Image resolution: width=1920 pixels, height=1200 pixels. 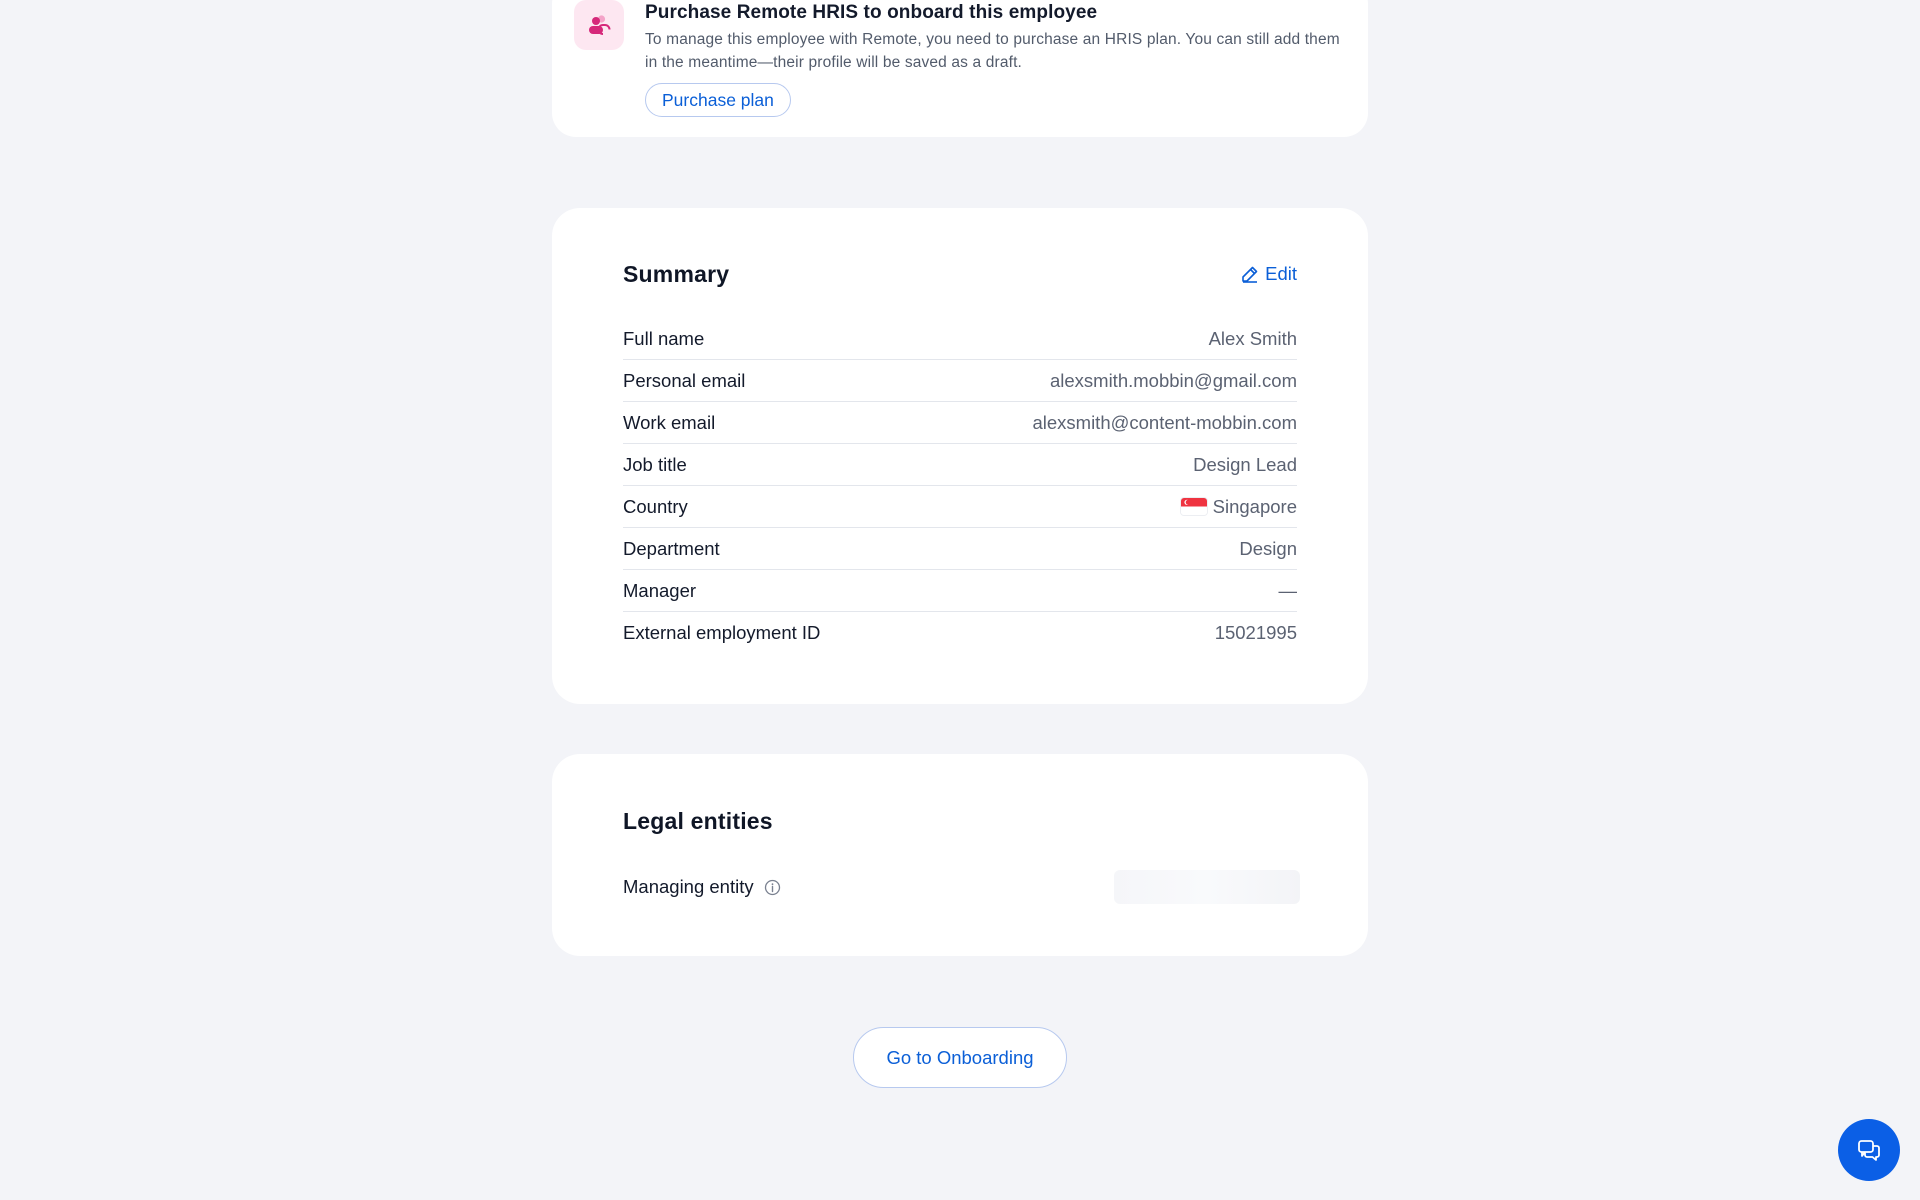 I want to click on purchase-plan-button: Purchase plan, so click(x=718, y=100).